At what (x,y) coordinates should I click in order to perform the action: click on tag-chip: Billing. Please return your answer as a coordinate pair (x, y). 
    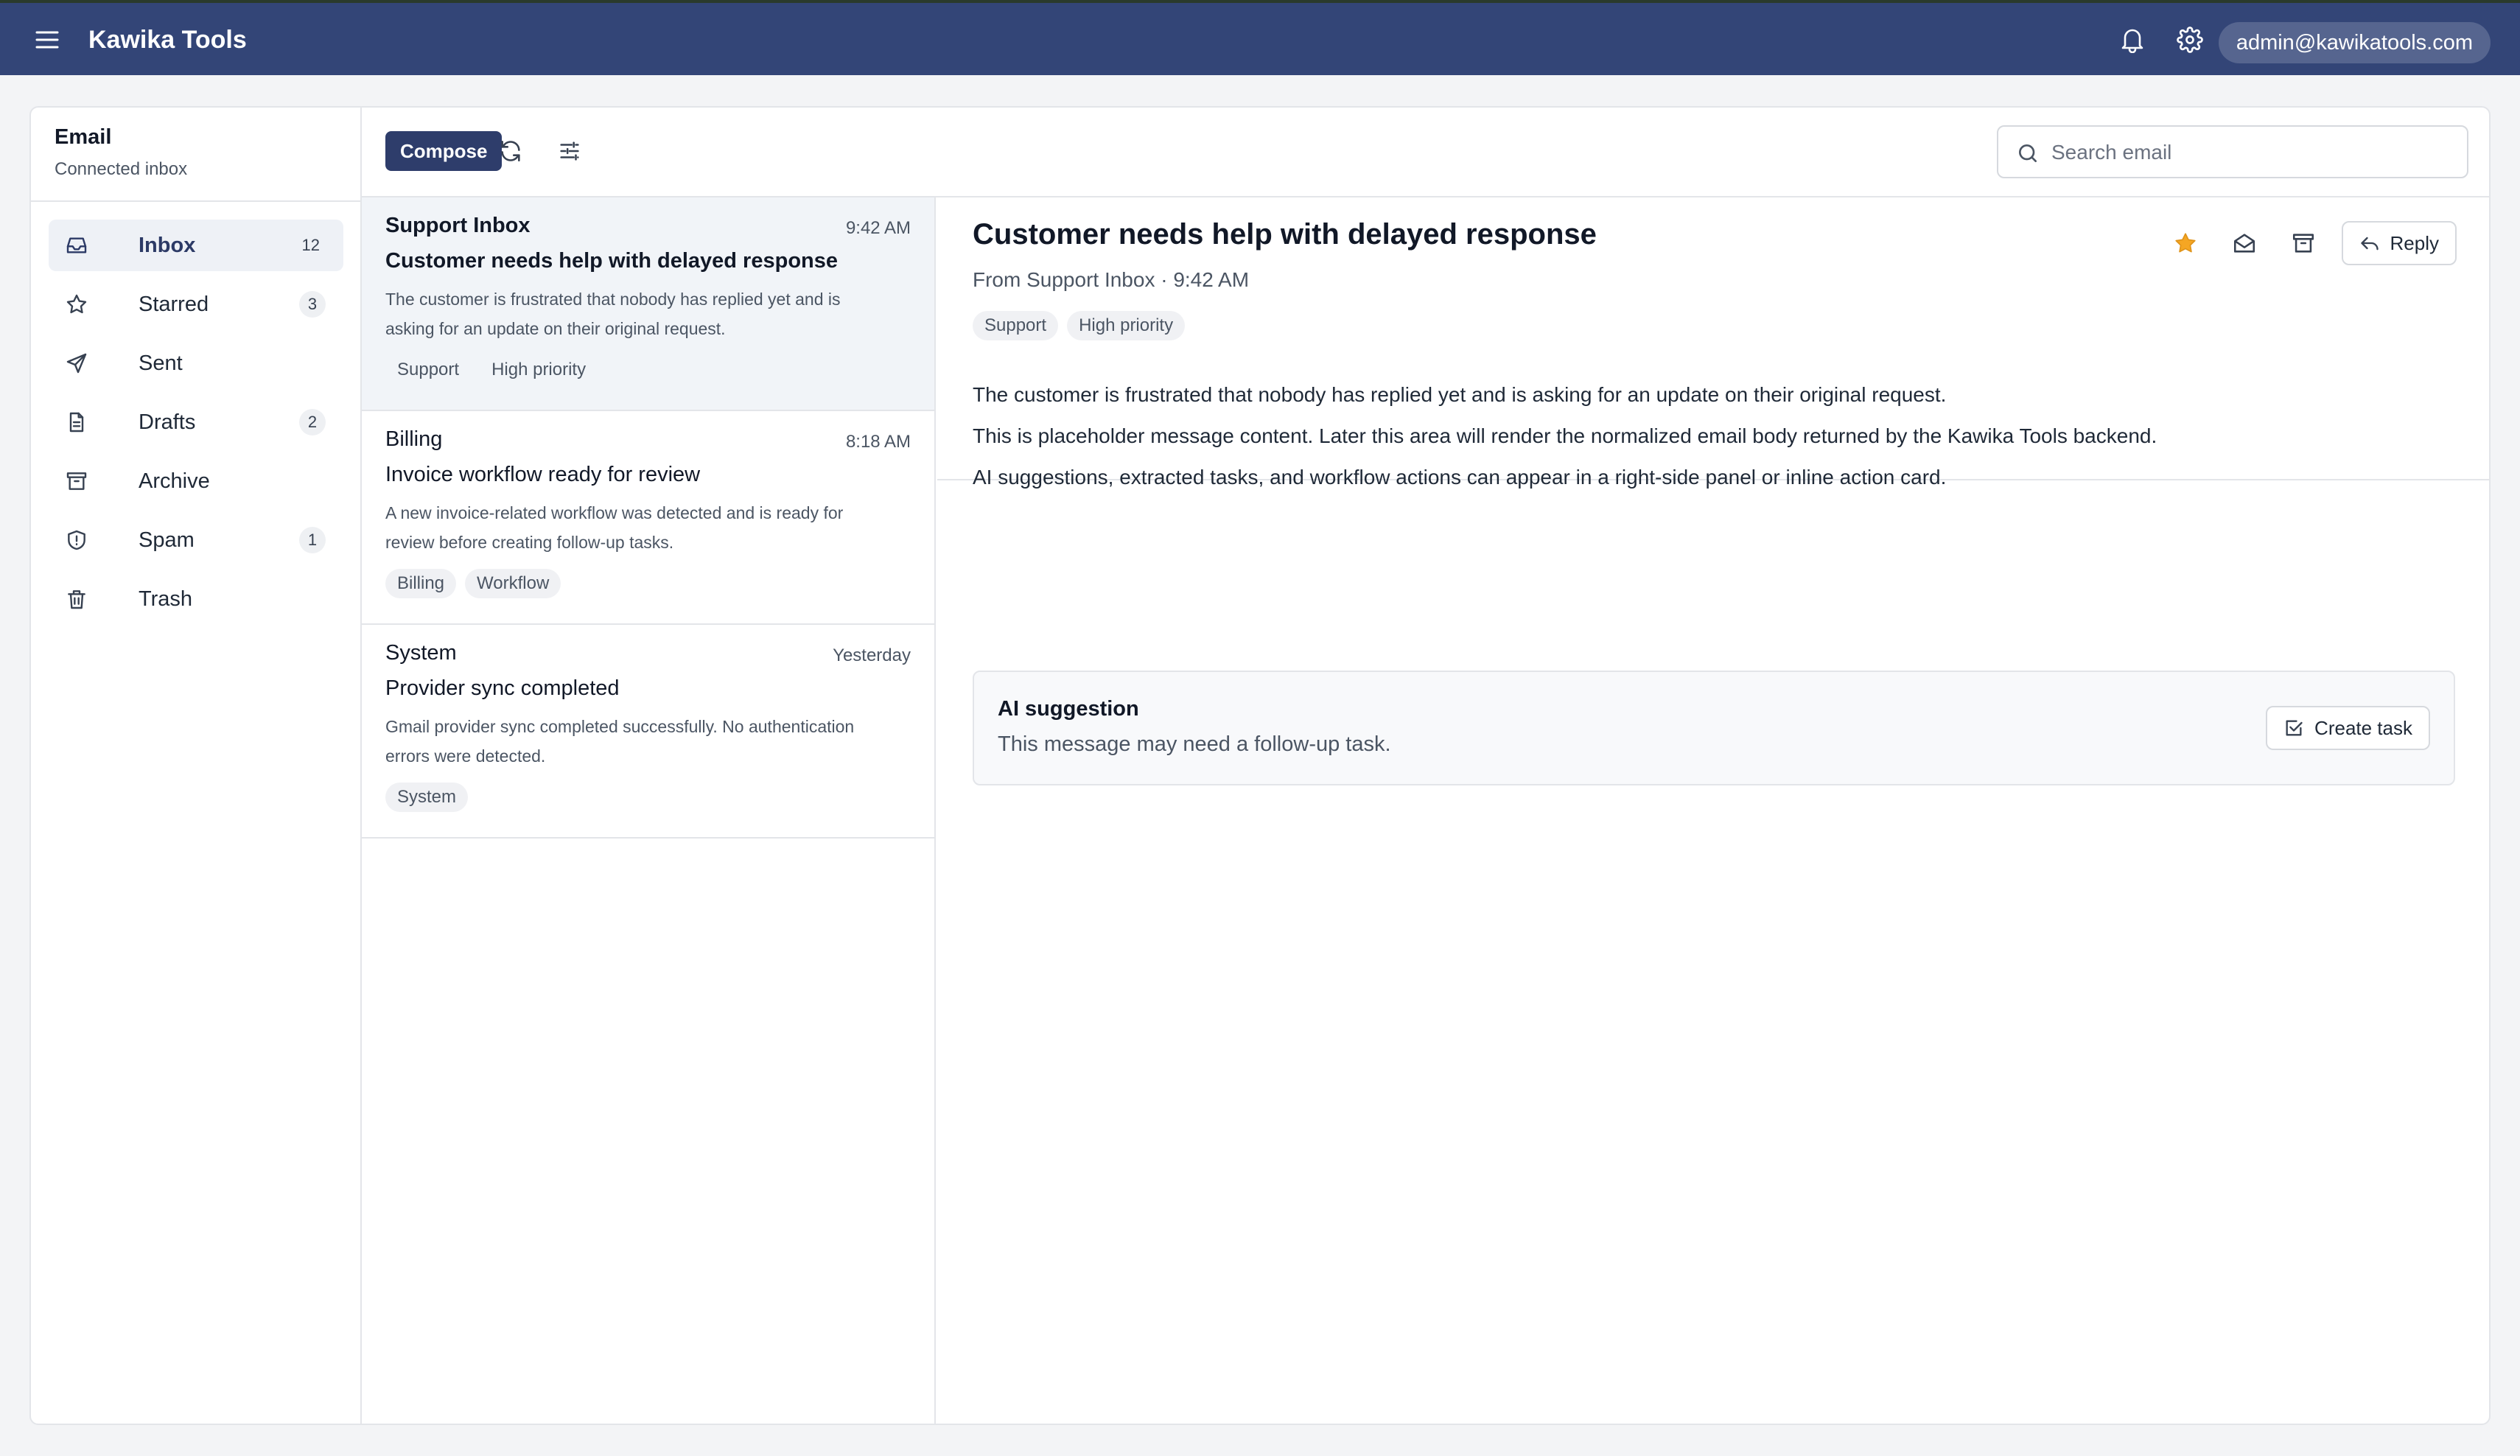
    Looking at the image, I should click on (421, 583).